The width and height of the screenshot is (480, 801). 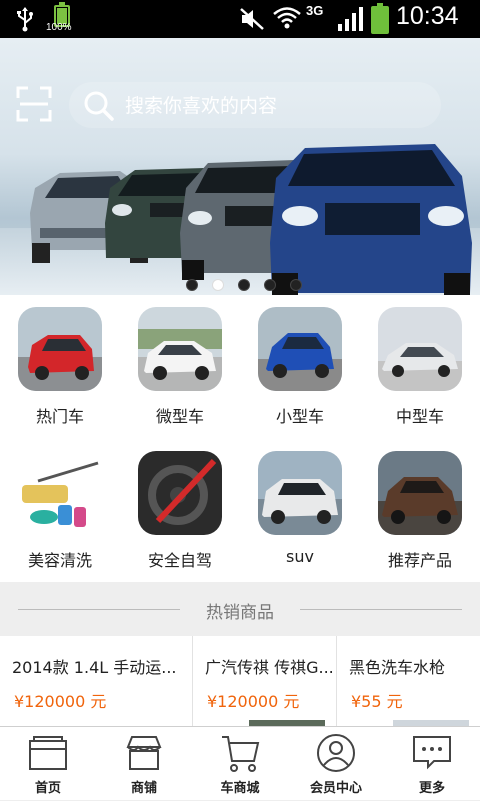 I want to click on usb-icon, so click(x=25, y=19).